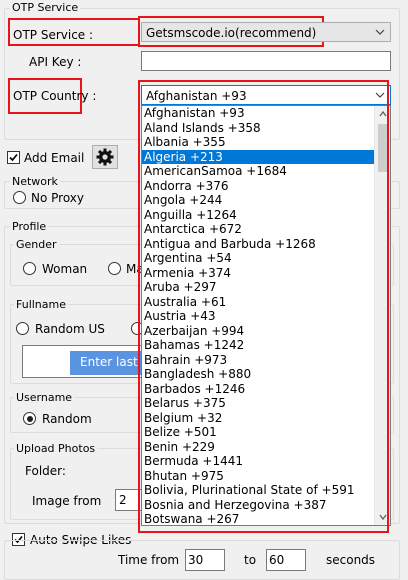 Image resolution: width=408 pixels, height=580 pixels. What do you see at coordinates (54, 158) in the screenshot?
I see `add-email-label: Add Email` at bounding box center [54, 158].